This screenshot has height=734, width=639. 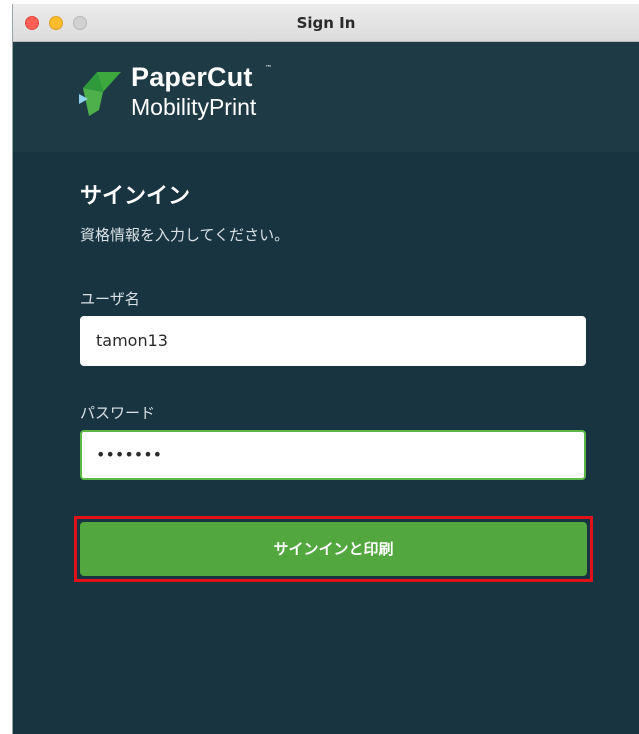 What do you see at coordinates (118, 413) in the screenshot?
I see `password-label: パスワード` at bounding box center [118, 413].